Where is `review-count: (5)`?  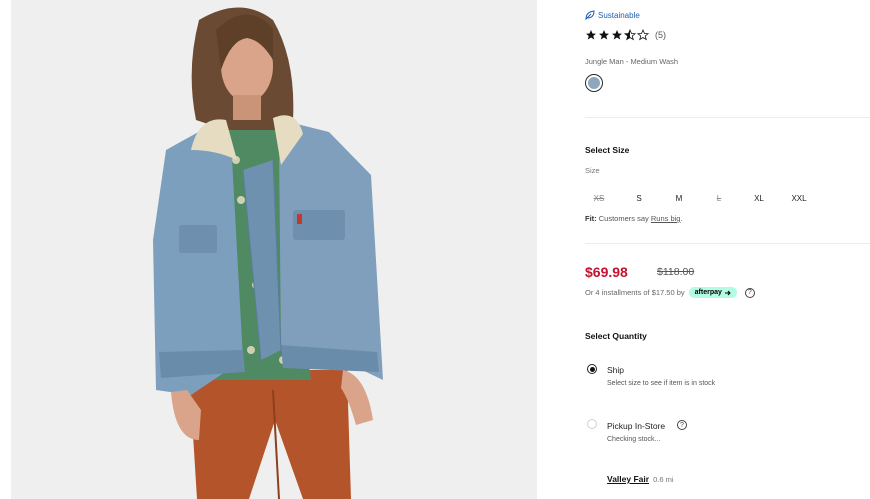 review-count: (5) is located at coordinates (660, 35).